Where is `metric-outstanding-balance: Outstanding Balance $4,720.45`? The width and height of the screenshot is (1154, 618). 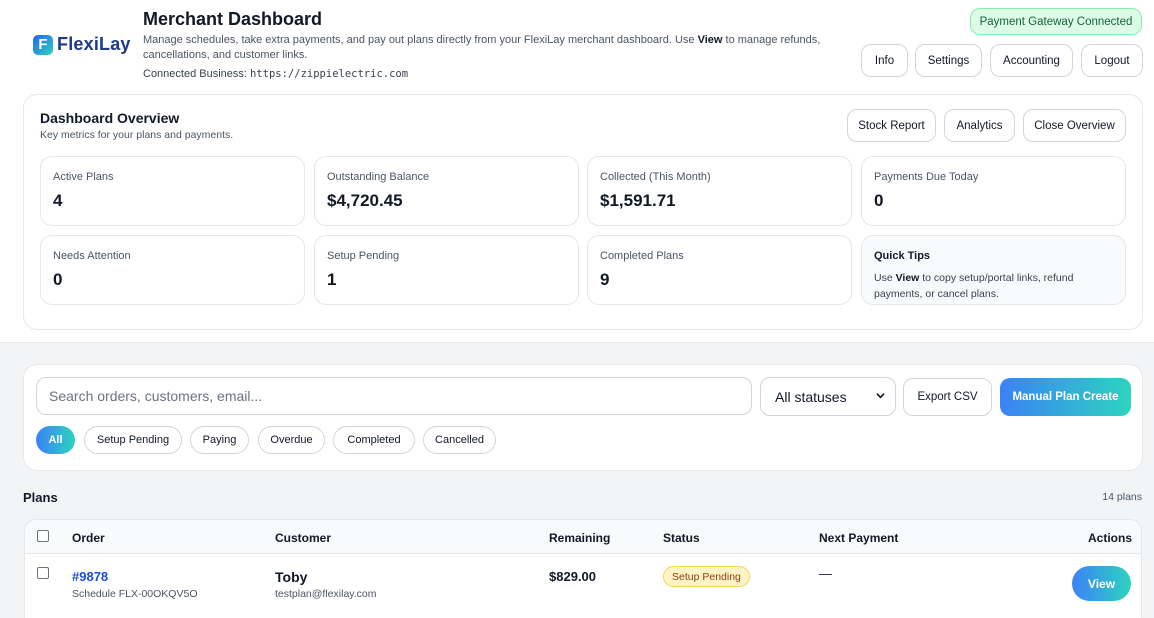
metric-outstanding-balance: Outstanding Balance $4,720.45 is located at coordinates (446, 191).